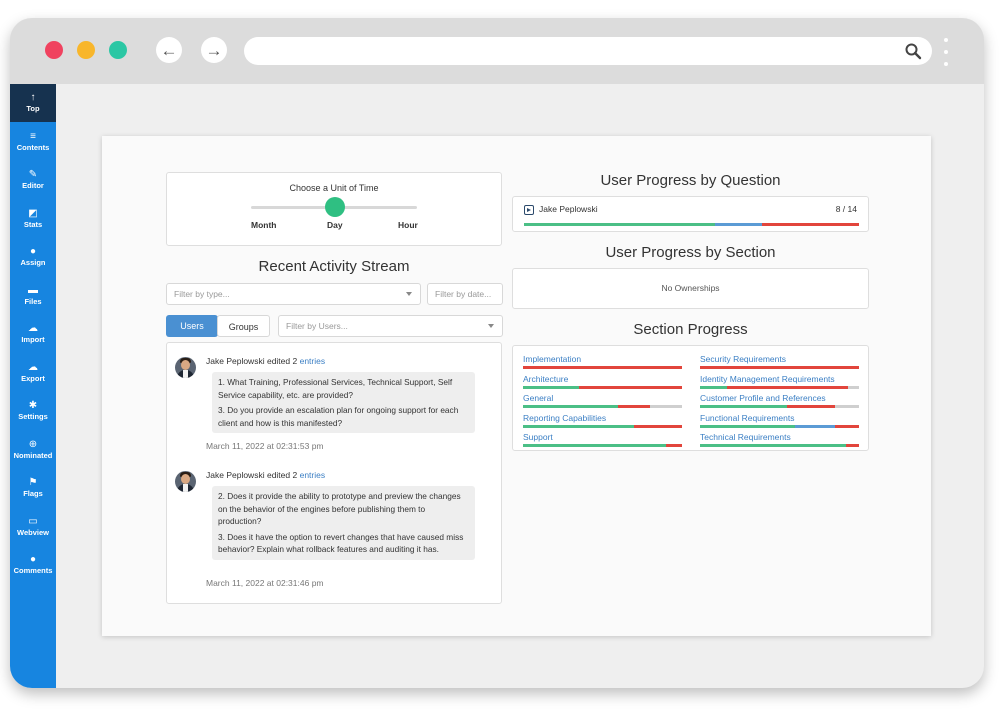 The height and width of the screenshot is (710, 1000). I want to click on activity-timestamp: March 11, 2022 at 02:31:46 pm, so click(265, 583).